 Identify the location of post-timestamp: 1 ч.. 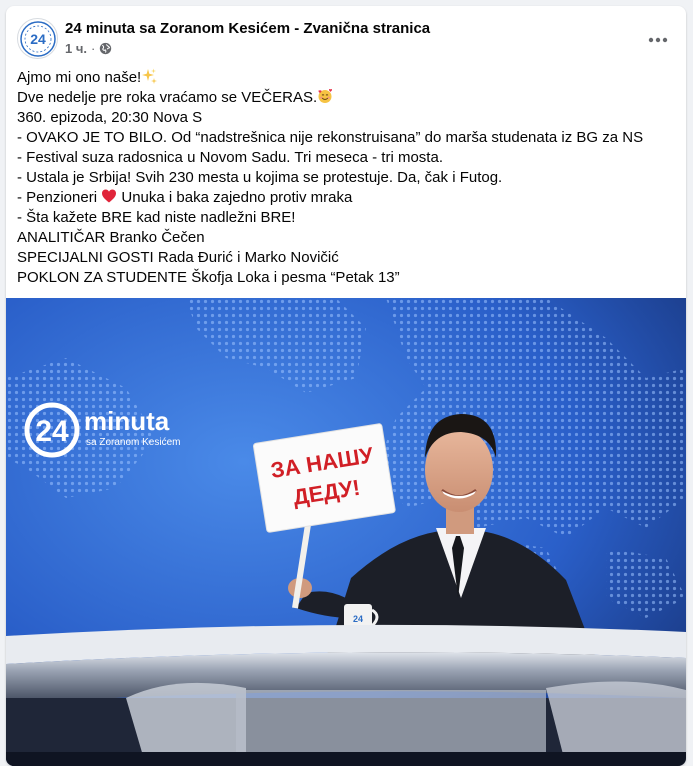
(76, 48).